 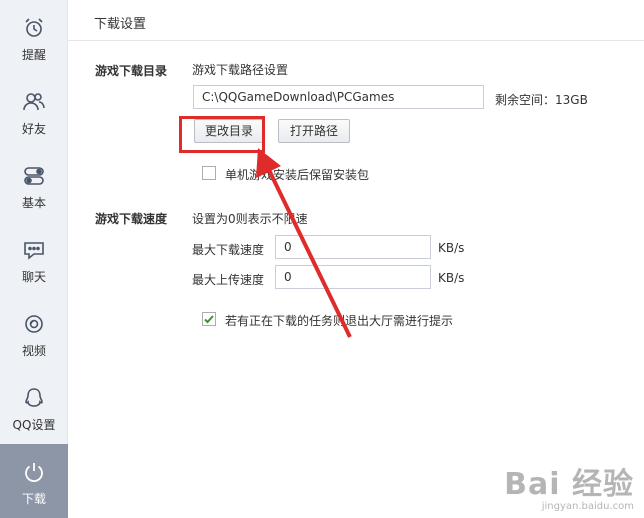 What do you see at coordinates (304, 243) in the screenshot?
I see `red-arrow-annotation` at bounding box center [304, 243].